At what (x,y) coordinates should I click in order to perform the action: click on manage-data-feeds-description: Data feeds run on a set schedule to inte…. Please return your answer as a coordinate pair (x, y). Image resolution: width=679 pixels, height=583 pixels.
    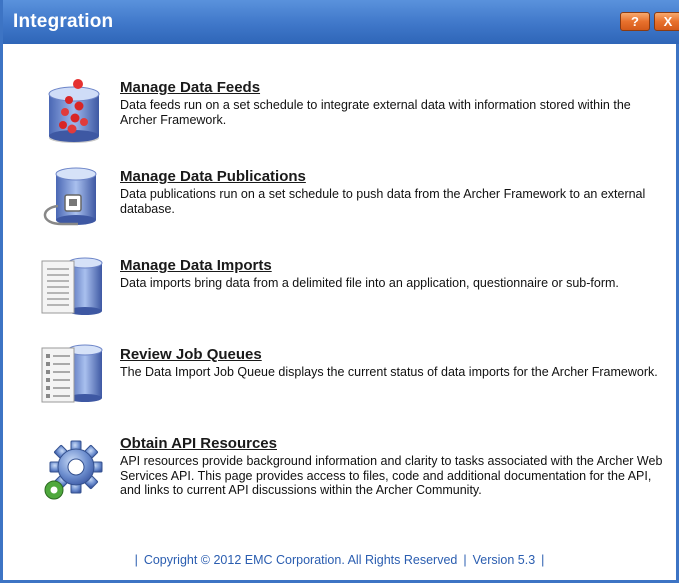
    Looking at the image, I should click on (375, 112).